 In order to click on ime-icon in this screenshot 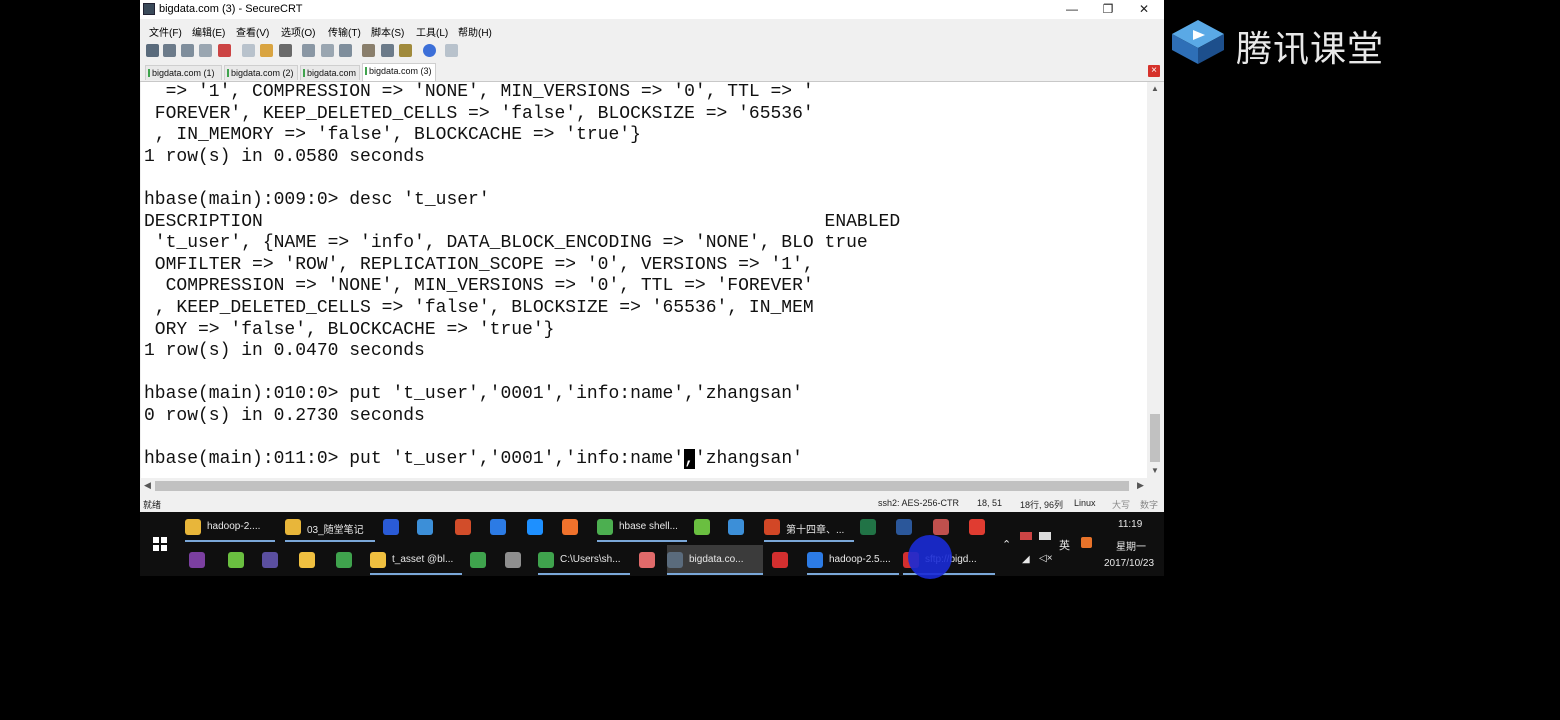, I will do `click(1086, 542)`.